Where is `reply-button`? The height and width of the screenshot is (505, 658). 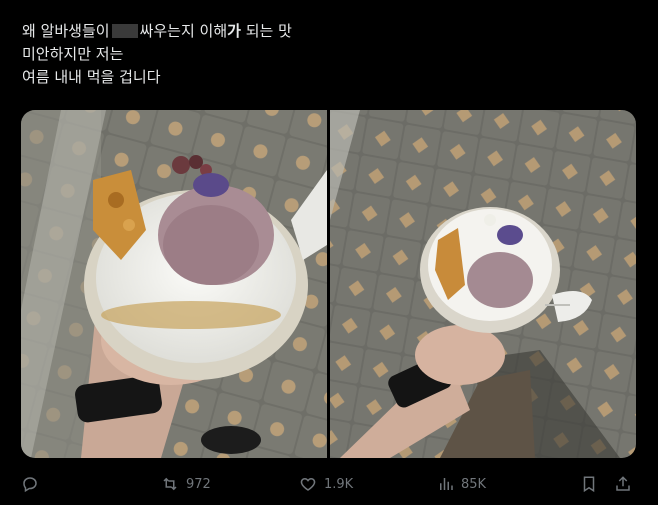
reply-button is located at coordinates (30, 484).